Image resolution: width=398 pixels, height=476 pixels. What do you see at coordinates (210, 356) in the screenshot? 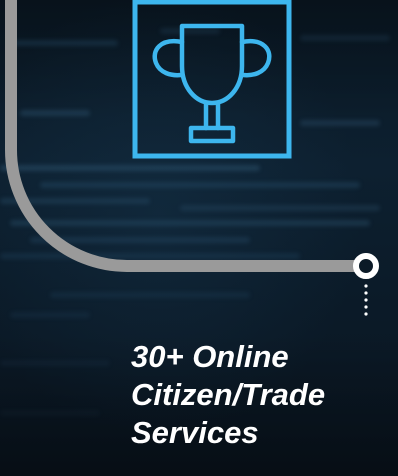
I see `caption-line-1: 30+ Online` at bounding box center [210, 356].